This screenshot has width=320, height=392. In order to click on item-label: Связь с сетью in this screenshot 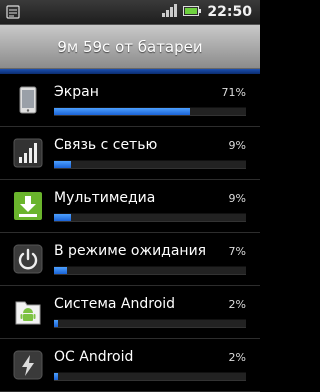, I will do `click(106, 145)`.